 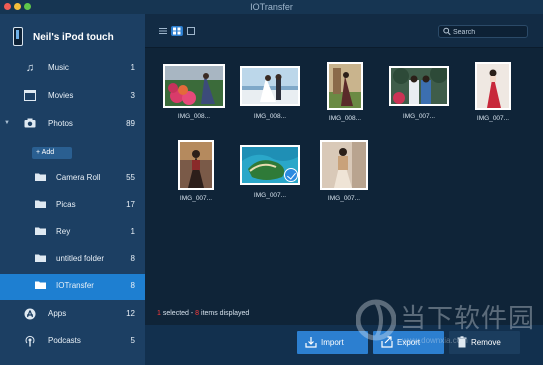 What do you see at coordinates (130, 313) in the screenshot?
I see `sidebar-item-count: 12` at bounding box center [130, 313].